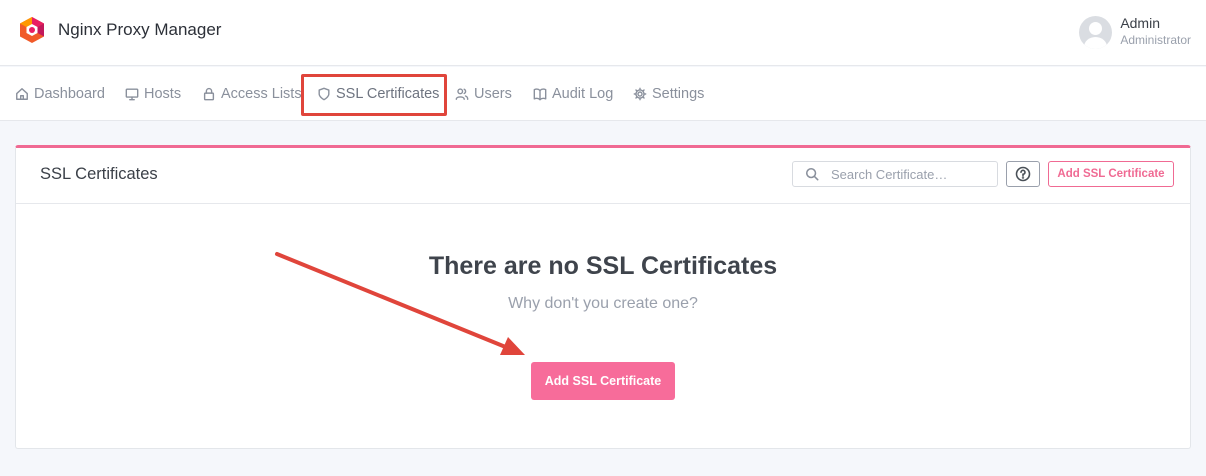 The width and height of the screenshot is (1206, 476). I want to click on logo-icon, so click(32, 30).